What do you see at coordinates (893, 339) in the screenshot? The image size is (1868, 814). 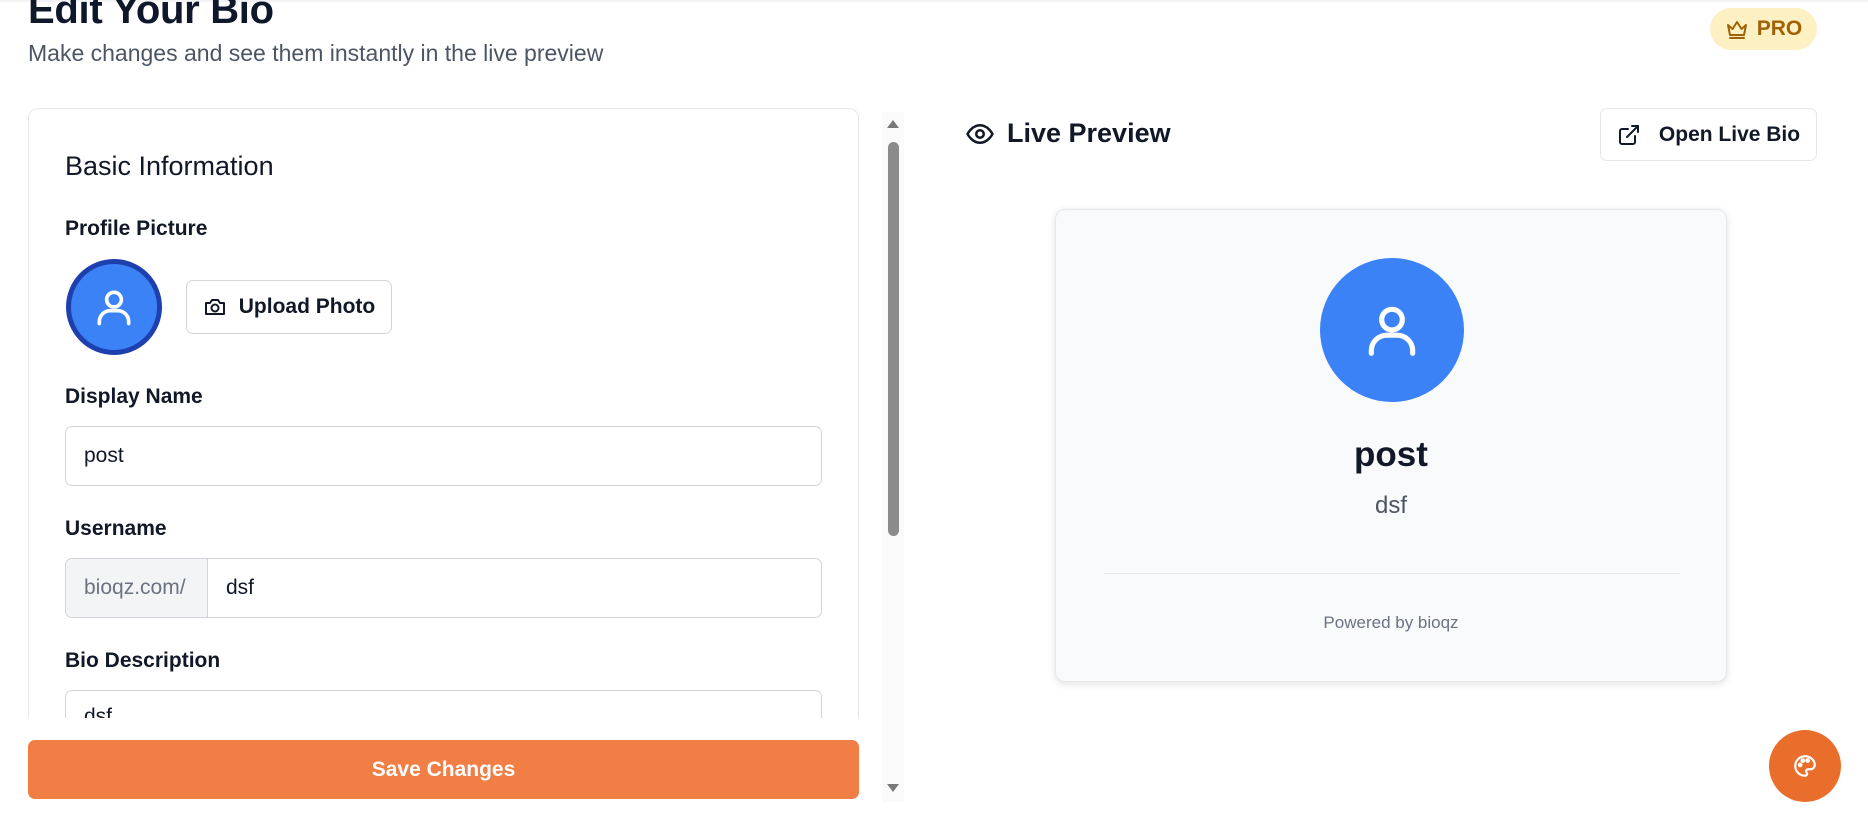 I see `scroll-thumb` at bounding box center [893, 339].